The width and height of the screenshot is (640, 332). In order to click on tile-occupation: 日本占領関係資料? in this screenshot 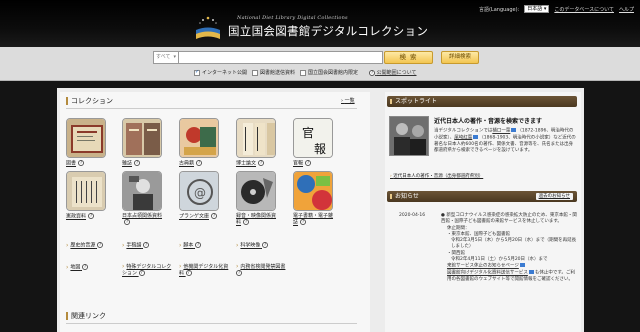, I will do `click(143, 198)`.